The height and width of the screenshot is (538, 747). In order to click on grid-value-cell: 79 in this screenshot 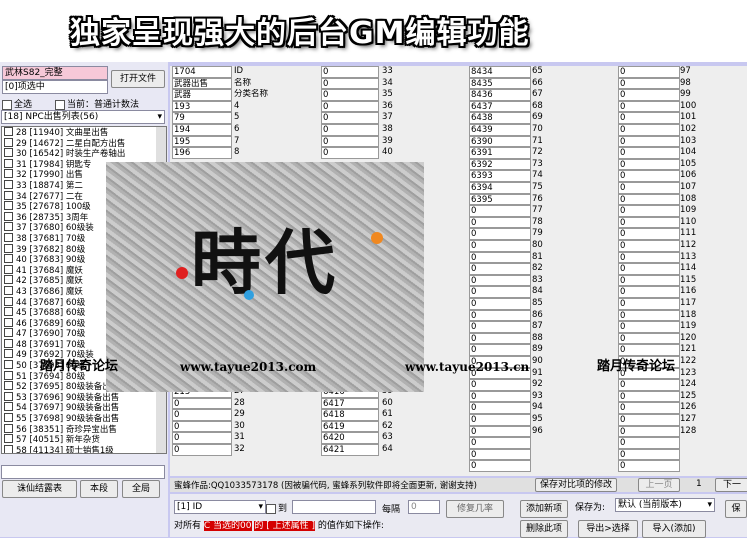, I will do `click(202, 118)`.